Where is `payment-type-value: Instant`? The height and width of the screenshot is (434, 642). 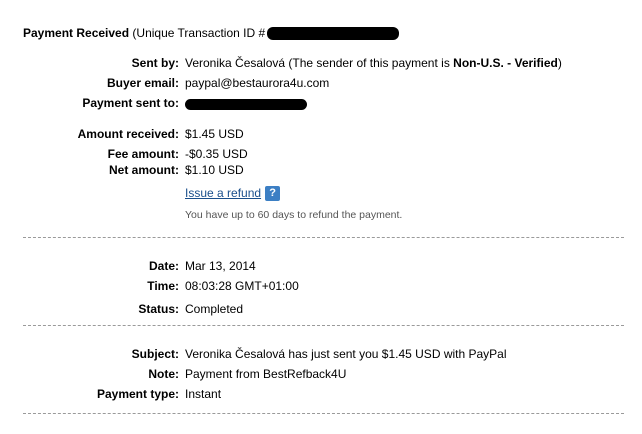 payment-type-value: Instant is located at coordinates (203, 394).